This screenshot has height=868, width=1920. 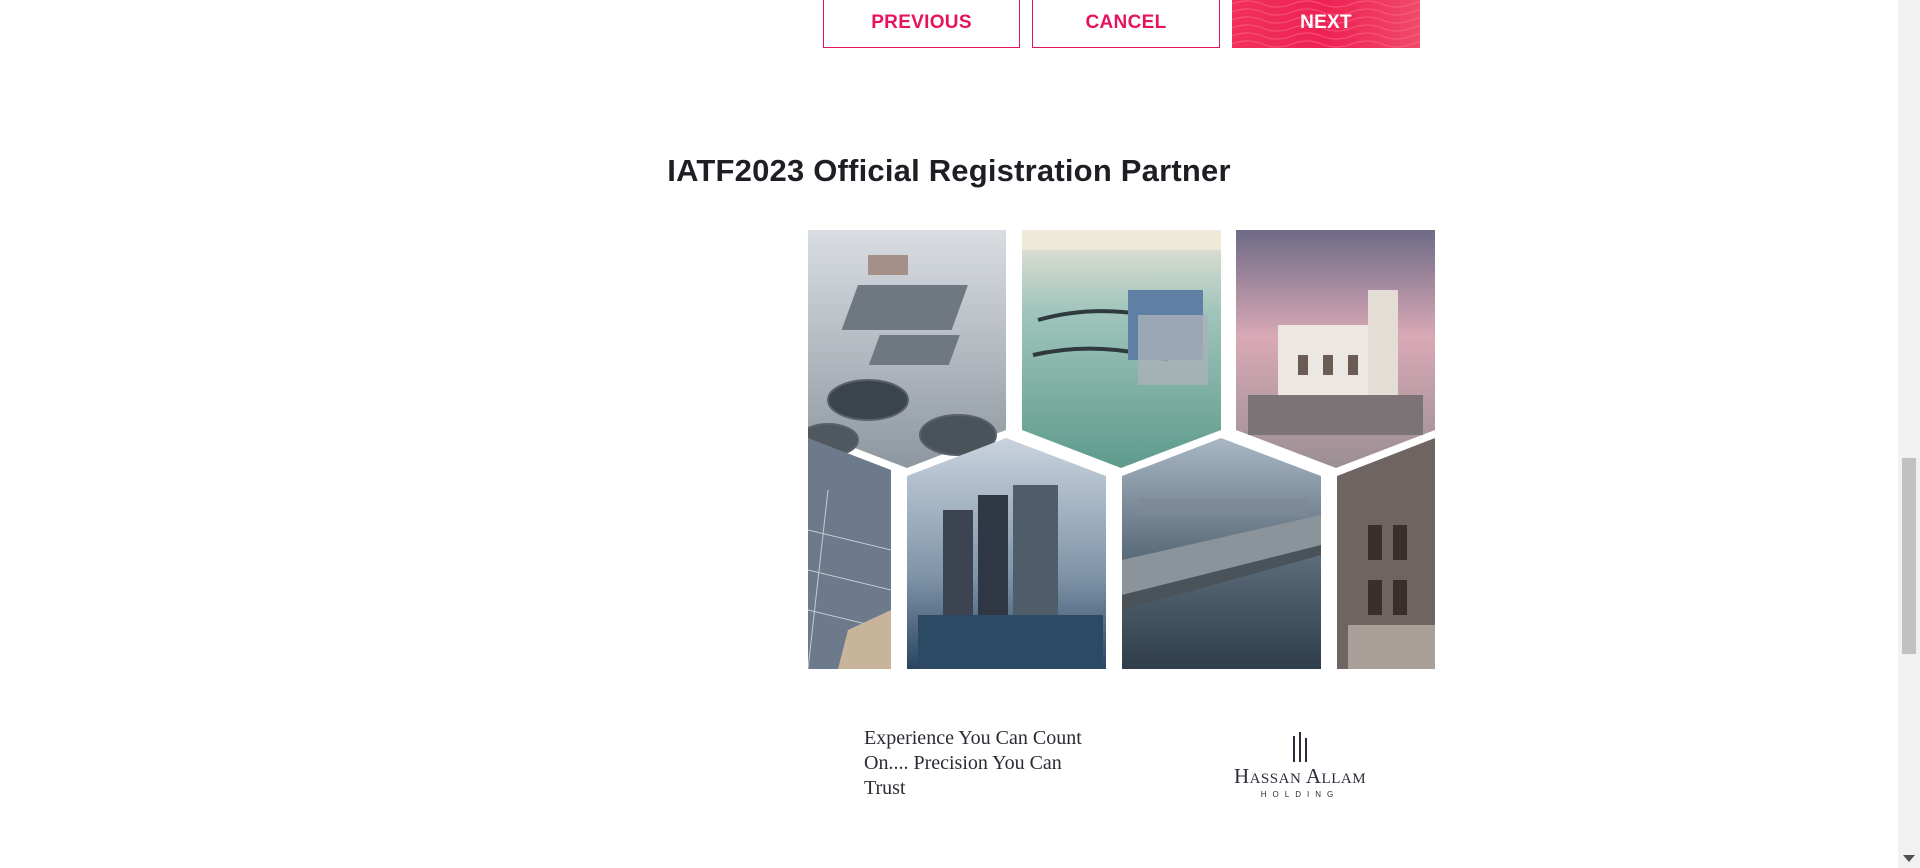 I want to click on next-button: NEXT, so click(x=1326, y=24).